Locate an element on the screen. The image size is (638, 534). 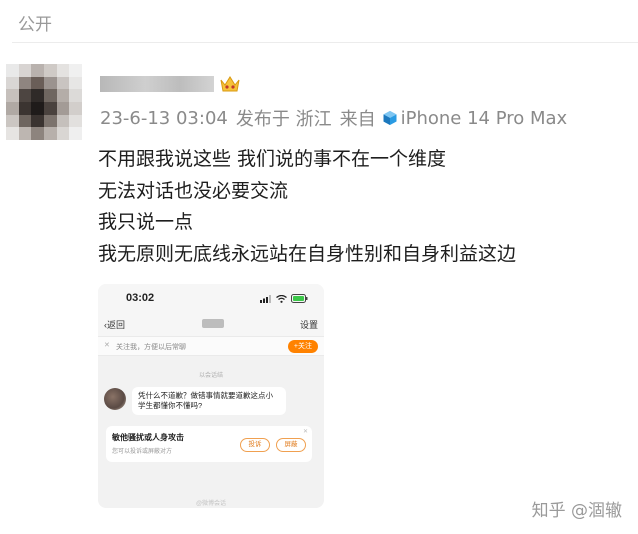
post-line: 我只说一点 is located at coordinates (146, 222).